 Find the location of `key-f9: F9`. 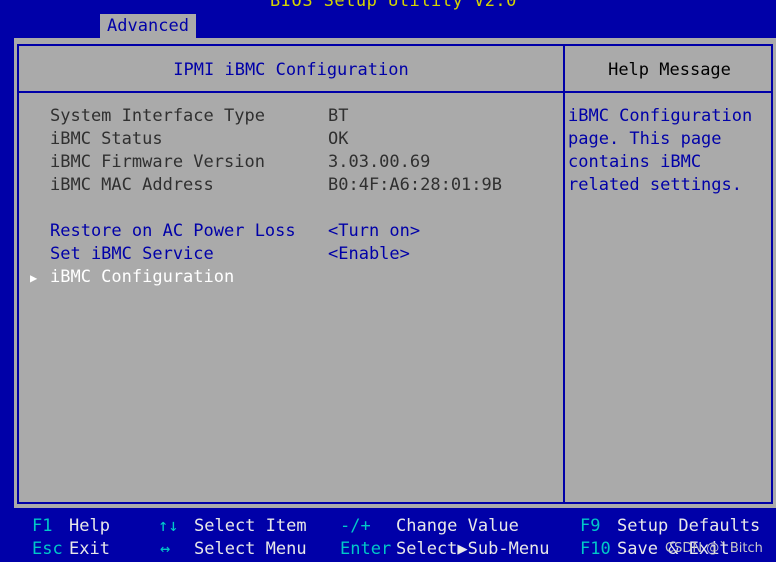

key-f9: F9 is located at coordinates (590, 526).